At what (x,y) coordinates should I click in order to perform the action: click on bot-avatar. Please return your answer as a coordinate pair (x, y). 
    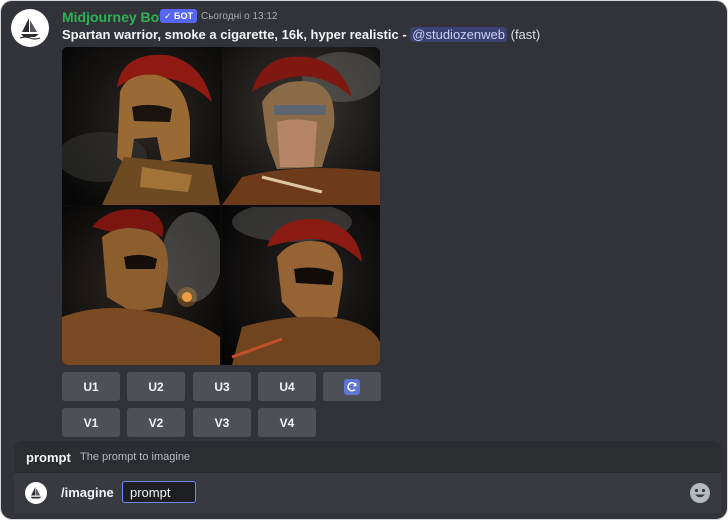
    Looking at the image, I should click on (30, 28).